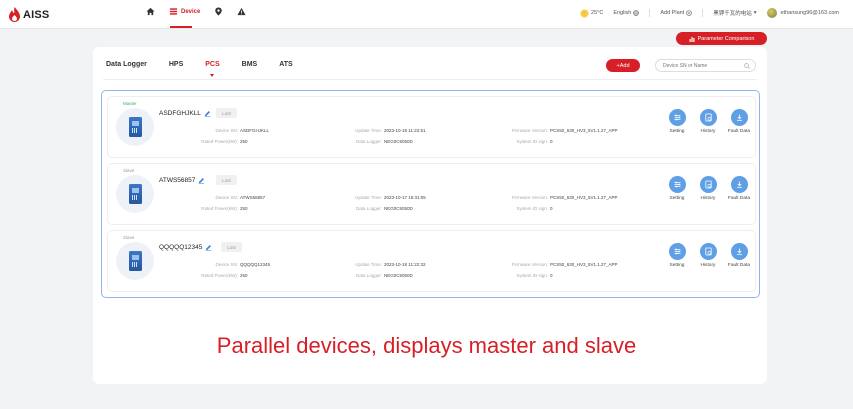  I want to click on update-time-label: Update Time:, so click(368, 197).